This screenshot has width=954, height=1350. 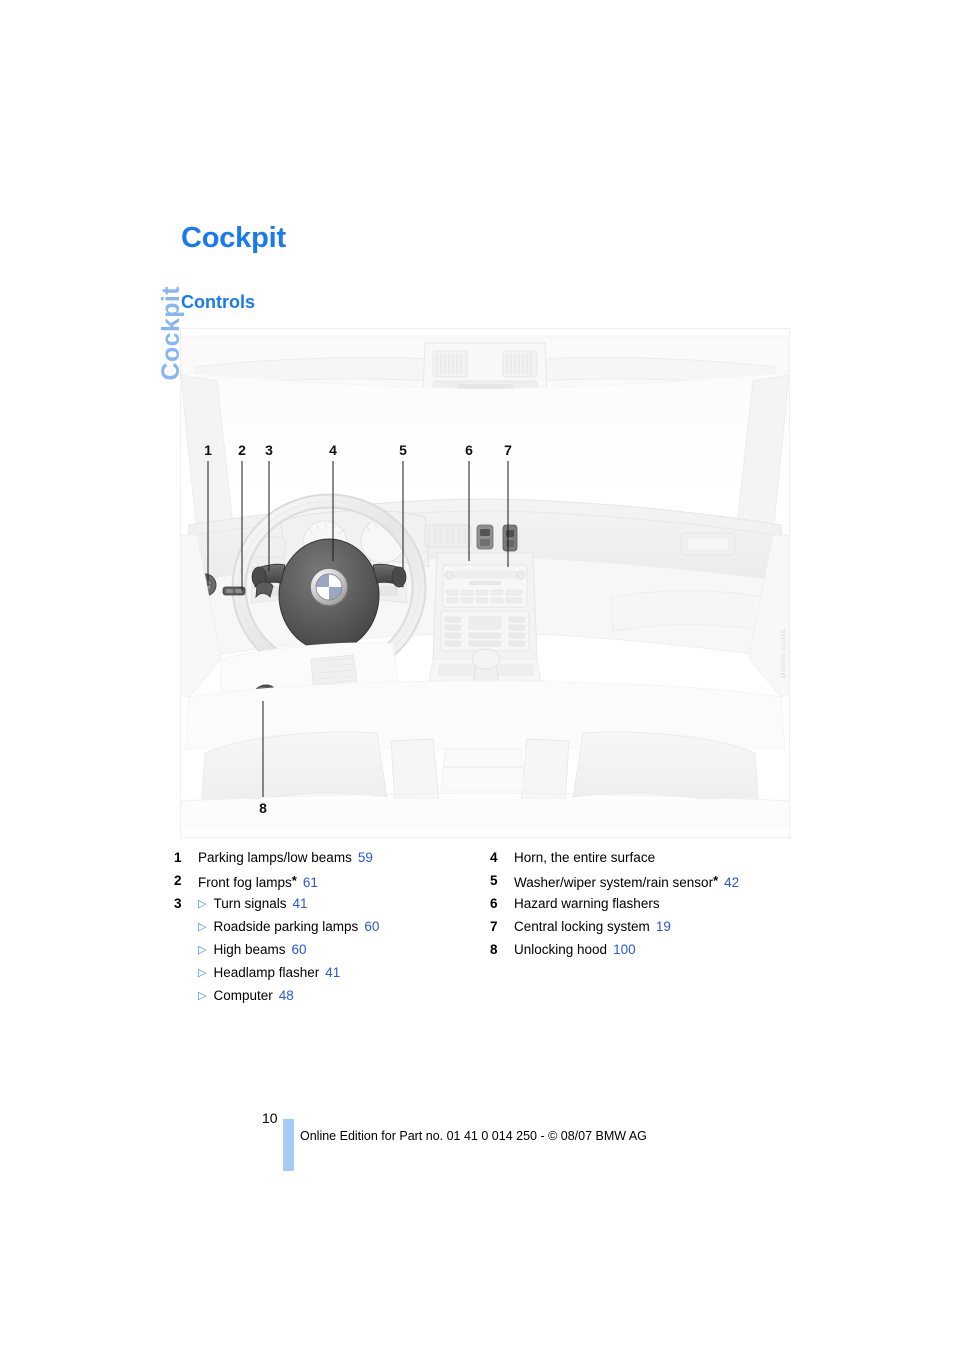 I want to click on footer-accent-bar, so click(x=288, y=1145).